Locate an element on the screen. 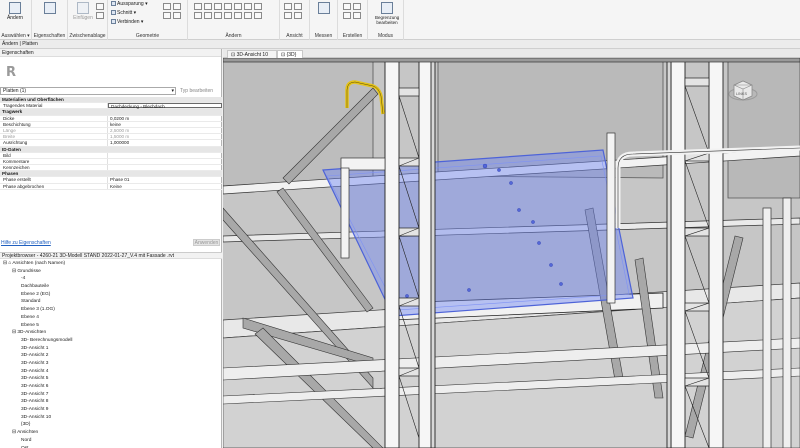 Image resolution: width=800 pixels, height=448 pixels. array-icon is located at coordinates (218, 15).